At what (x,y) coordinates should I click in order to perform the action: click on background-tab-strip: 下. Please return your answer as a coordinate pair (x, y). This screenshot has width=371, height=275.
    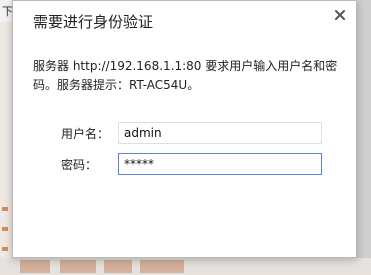
    Looking at the image, I should click on (6, 11).